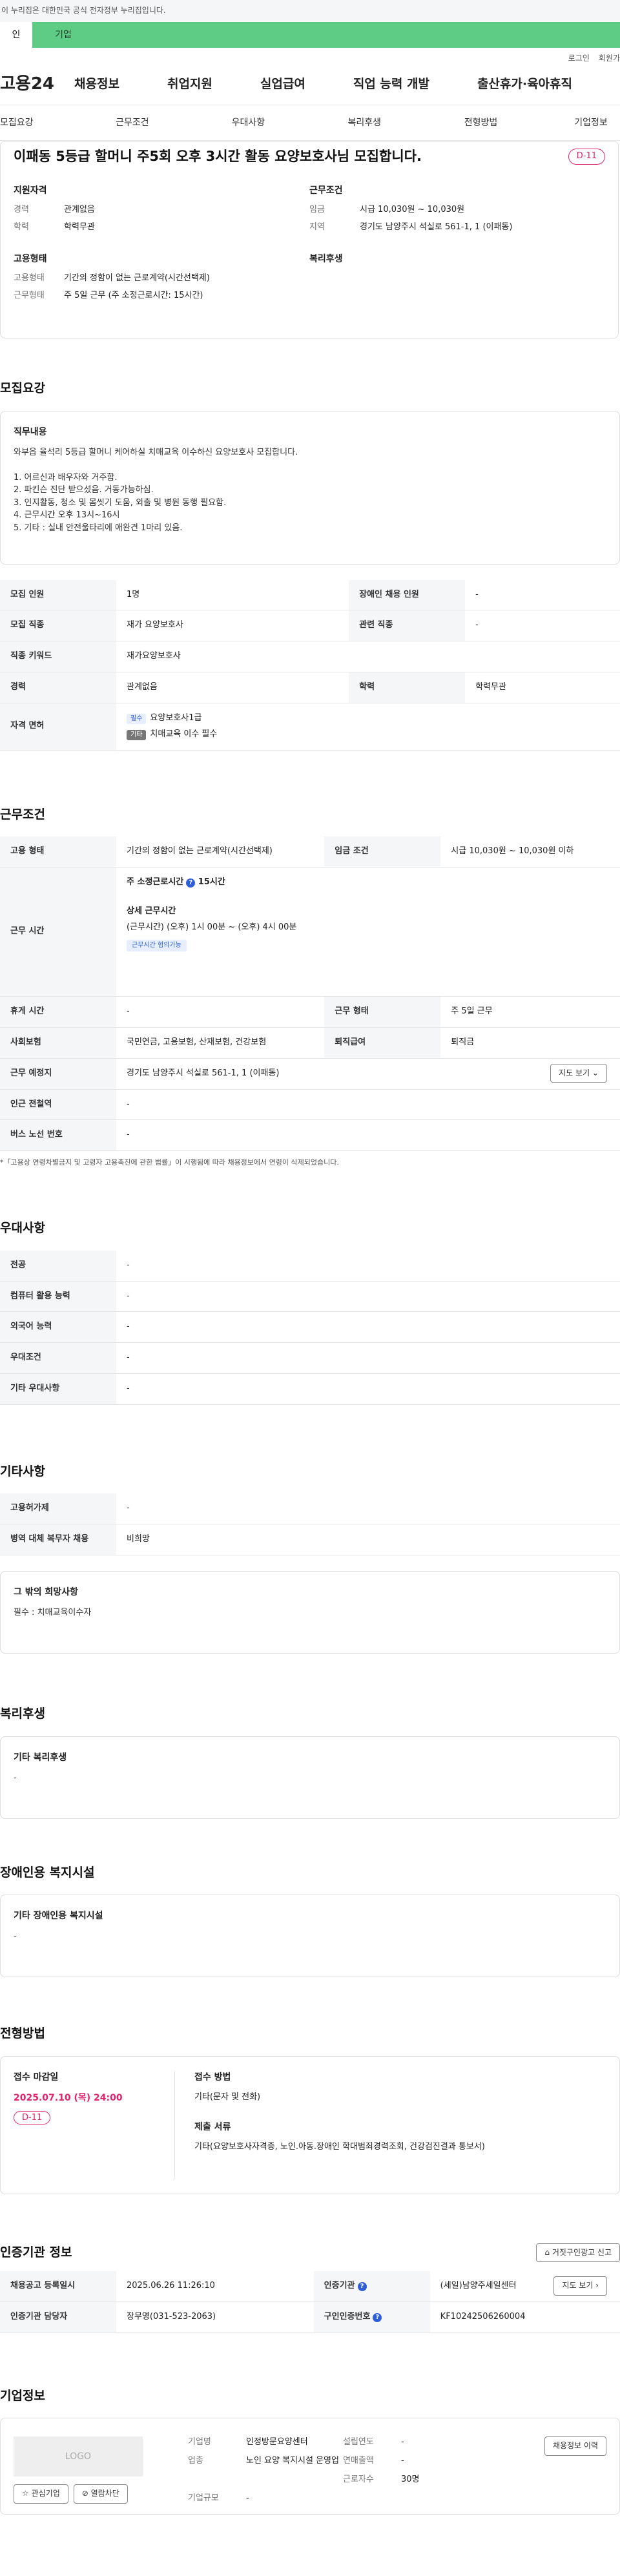 This screenshot has height=2576, width=620. I want to click on gnb-unemployment-benefit: 실업급여, so click(282, 85).